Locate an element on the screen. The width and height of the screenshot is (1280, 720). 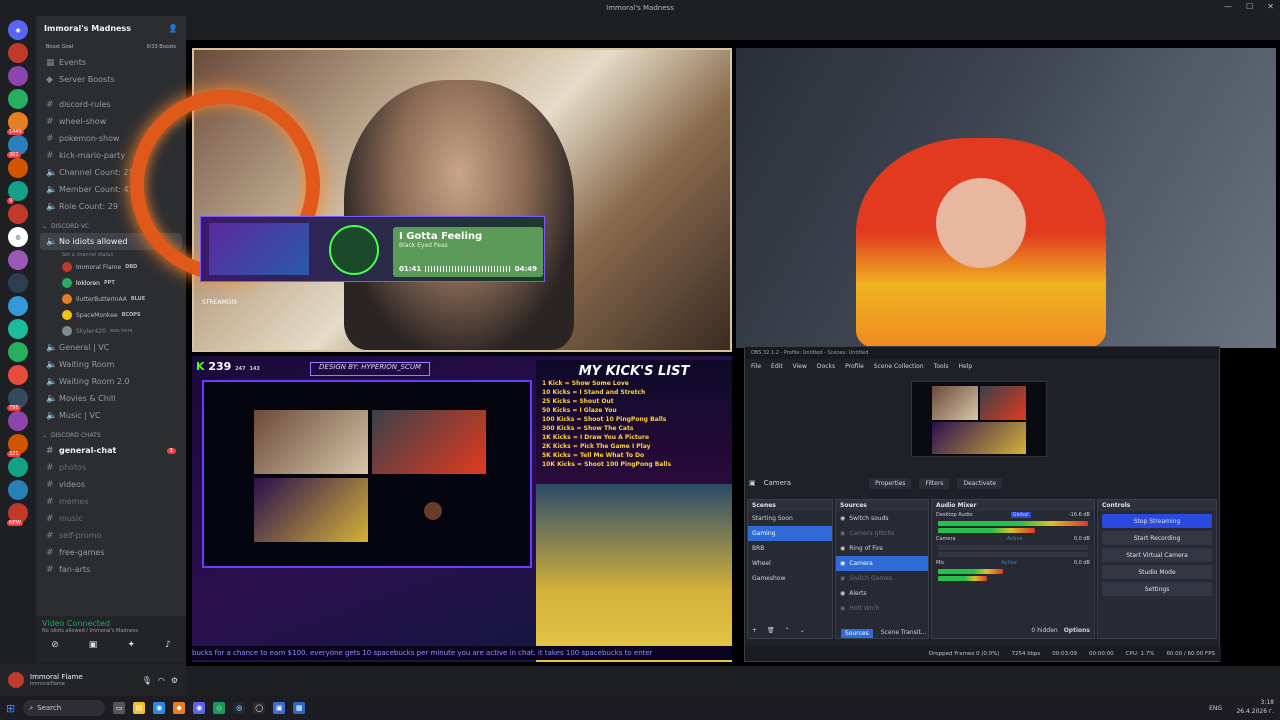
server-icon: 1449 is located at coordinates (17, 123).